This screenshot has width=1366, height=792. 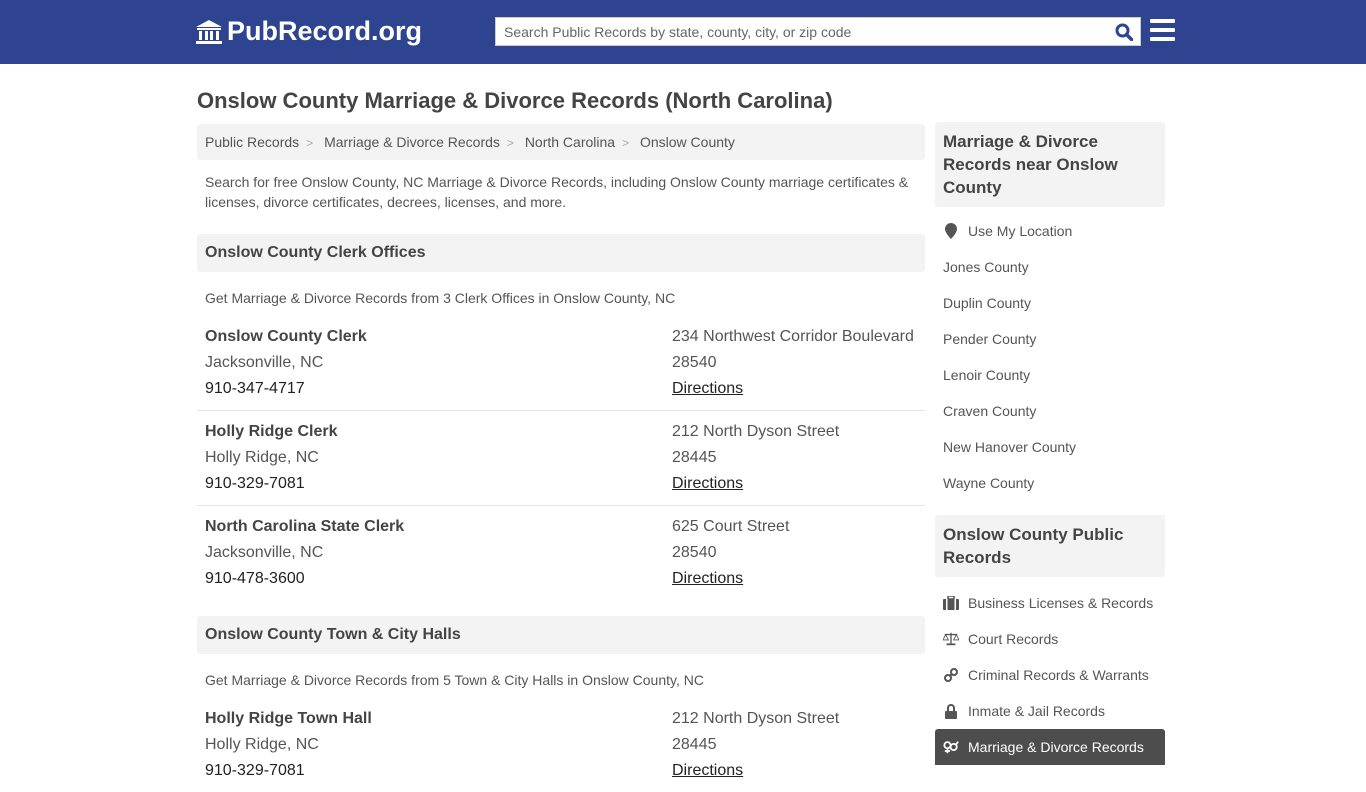 I want to click on use-my-location: Use My Location, so click(x=1050, y=231).